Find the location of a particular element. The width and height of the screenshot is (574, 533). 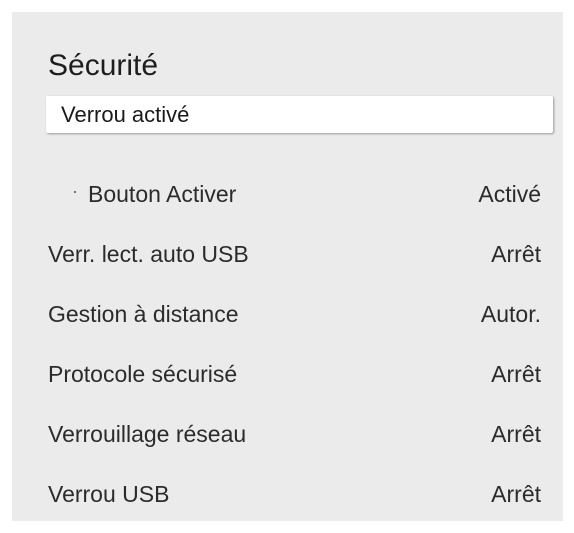

menu-item-label: Verr. lect. auto USB is located at coordinates (148, 253).